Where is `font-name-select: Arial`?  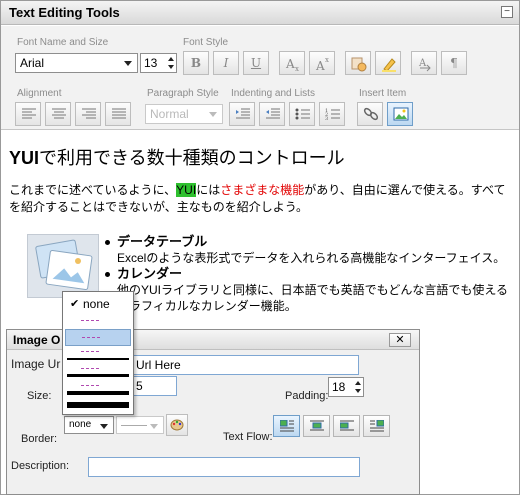
font-name-select: Arial is located at coordinates (76, 63).